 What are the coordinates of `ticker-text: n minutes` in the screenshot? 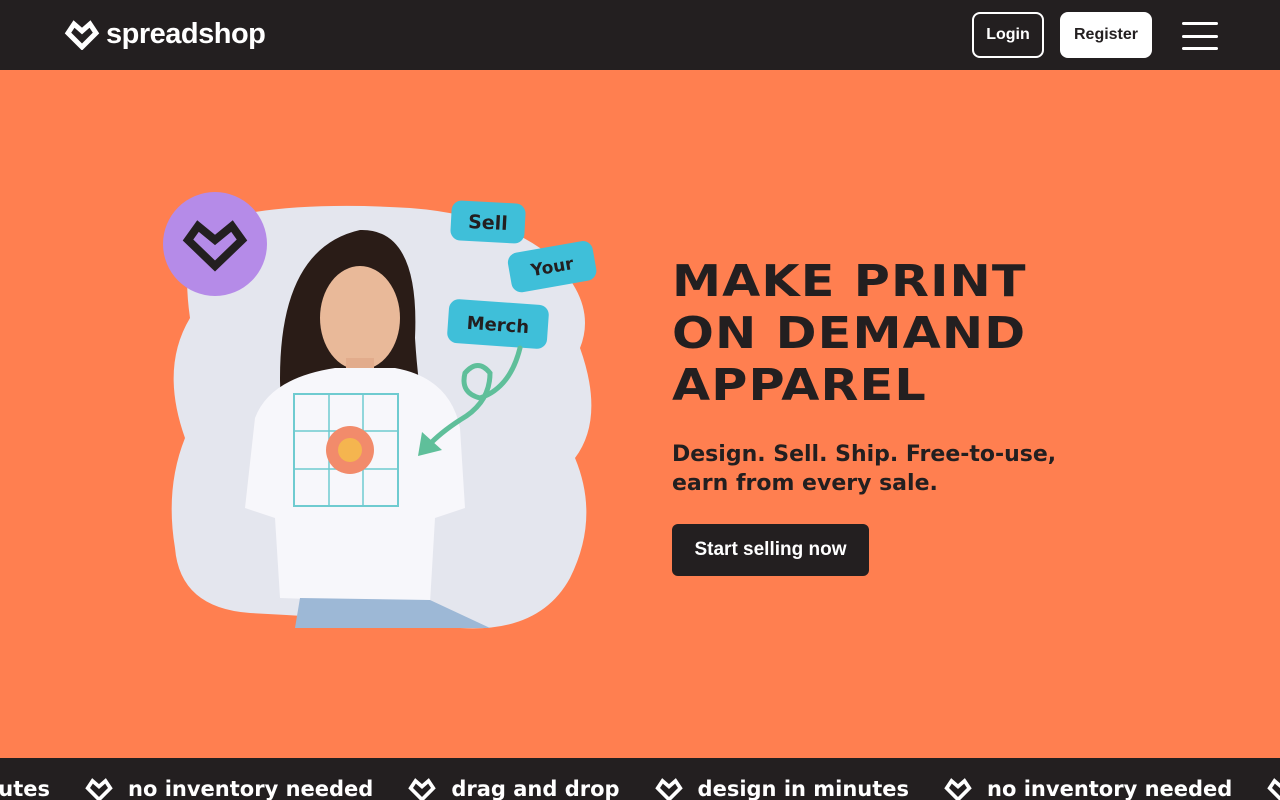 It's located at (25, 788).